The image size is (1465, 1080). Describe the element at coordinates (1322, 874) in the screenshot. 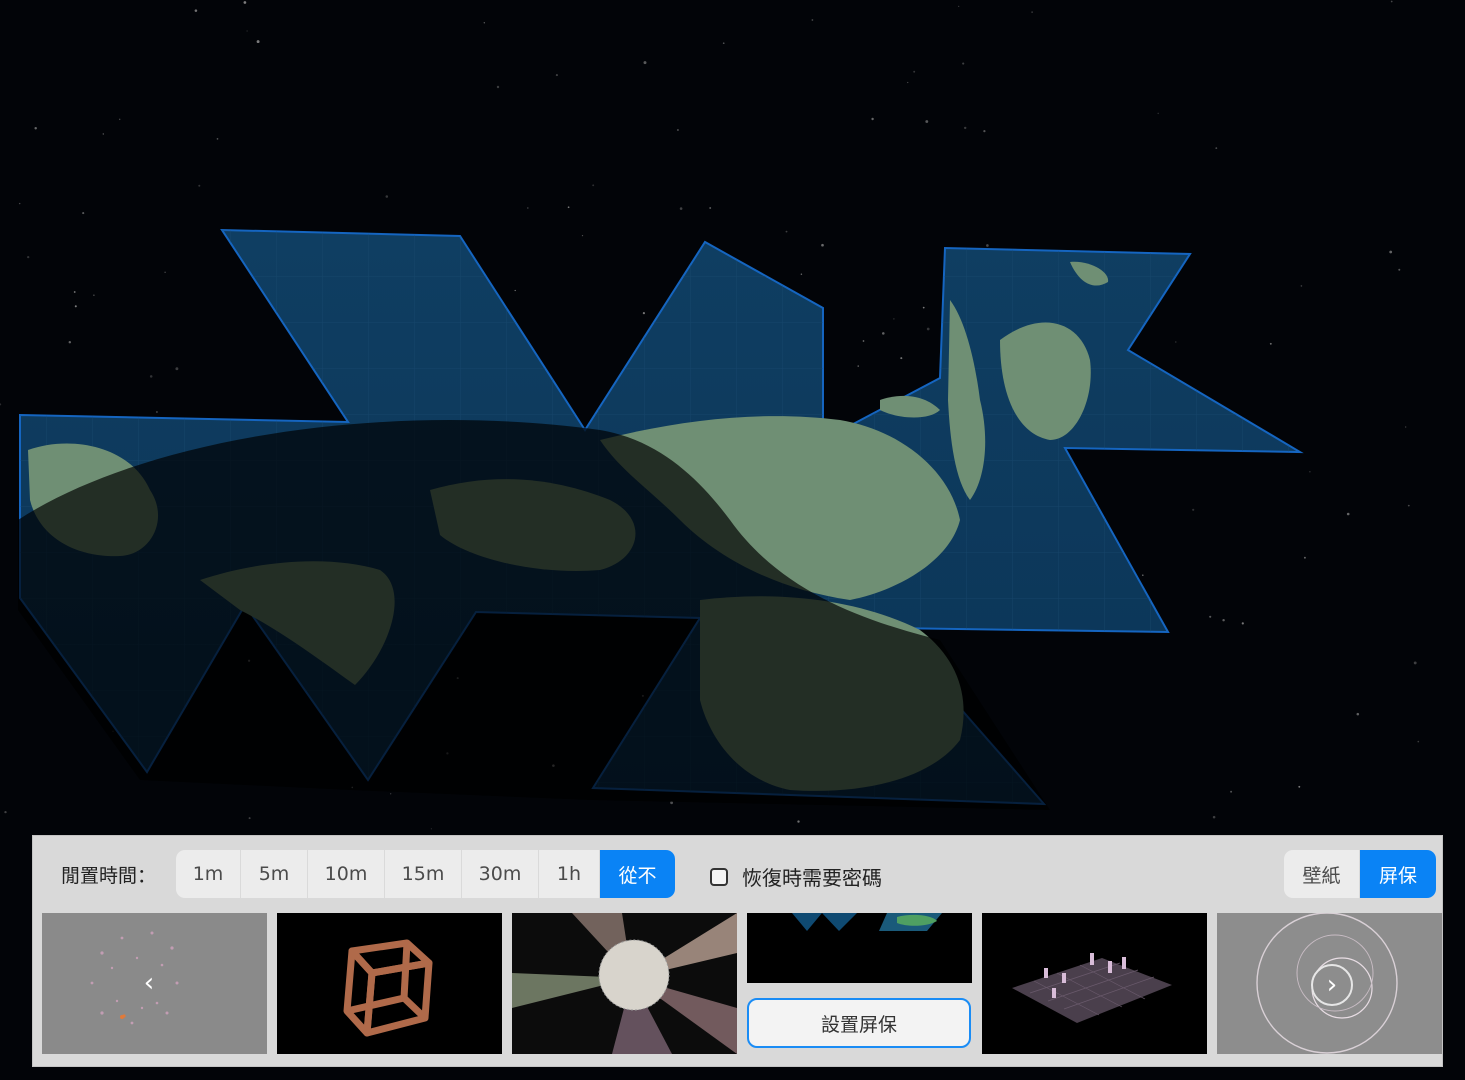

I see `tab-wallpaper: 壁紙` at that location.